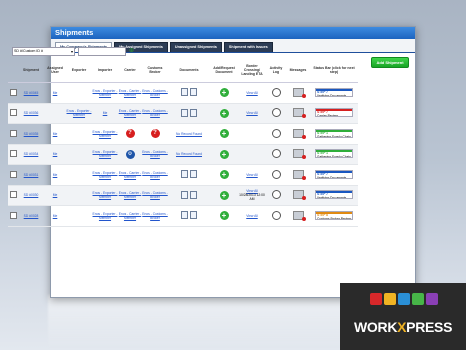  I want to click on importer-cell: Enos - Exporter - Member, so click(105, 216).